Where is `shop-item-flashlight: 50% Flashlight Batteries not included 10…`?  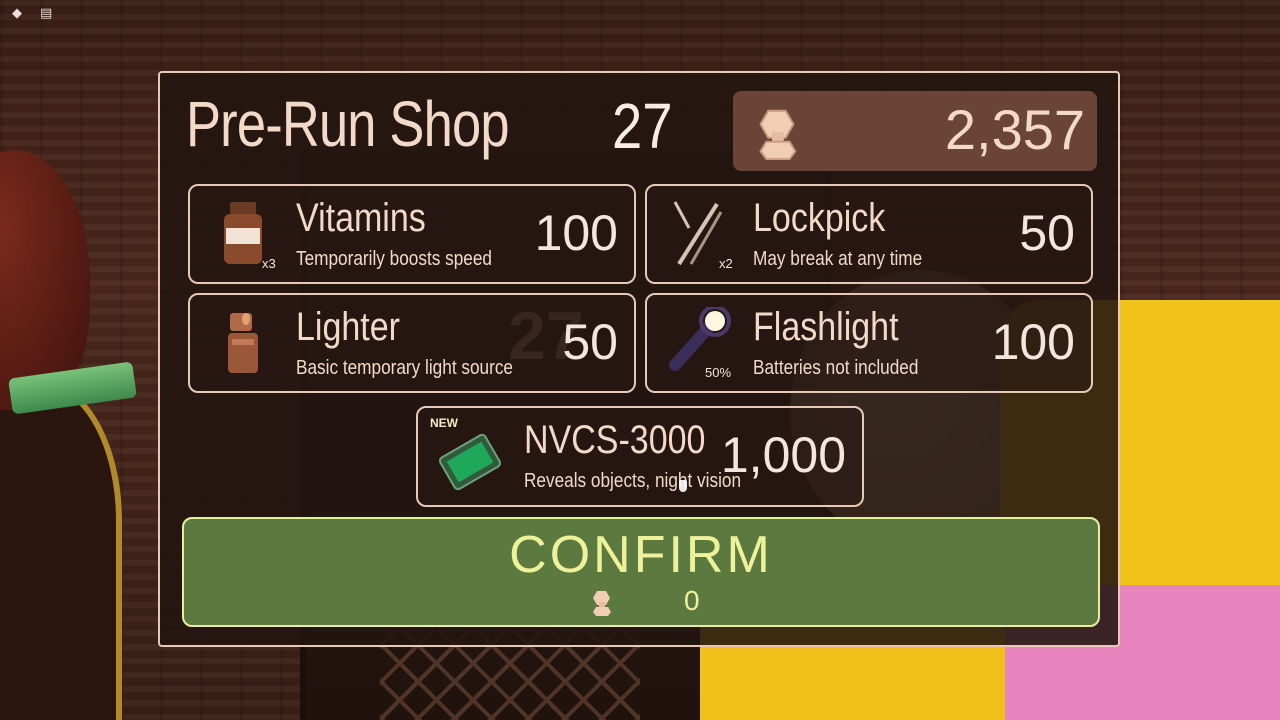 shop-item-flashlight: 50% Flashlight Batteries not included 10… is located at coordinates (869, 343).